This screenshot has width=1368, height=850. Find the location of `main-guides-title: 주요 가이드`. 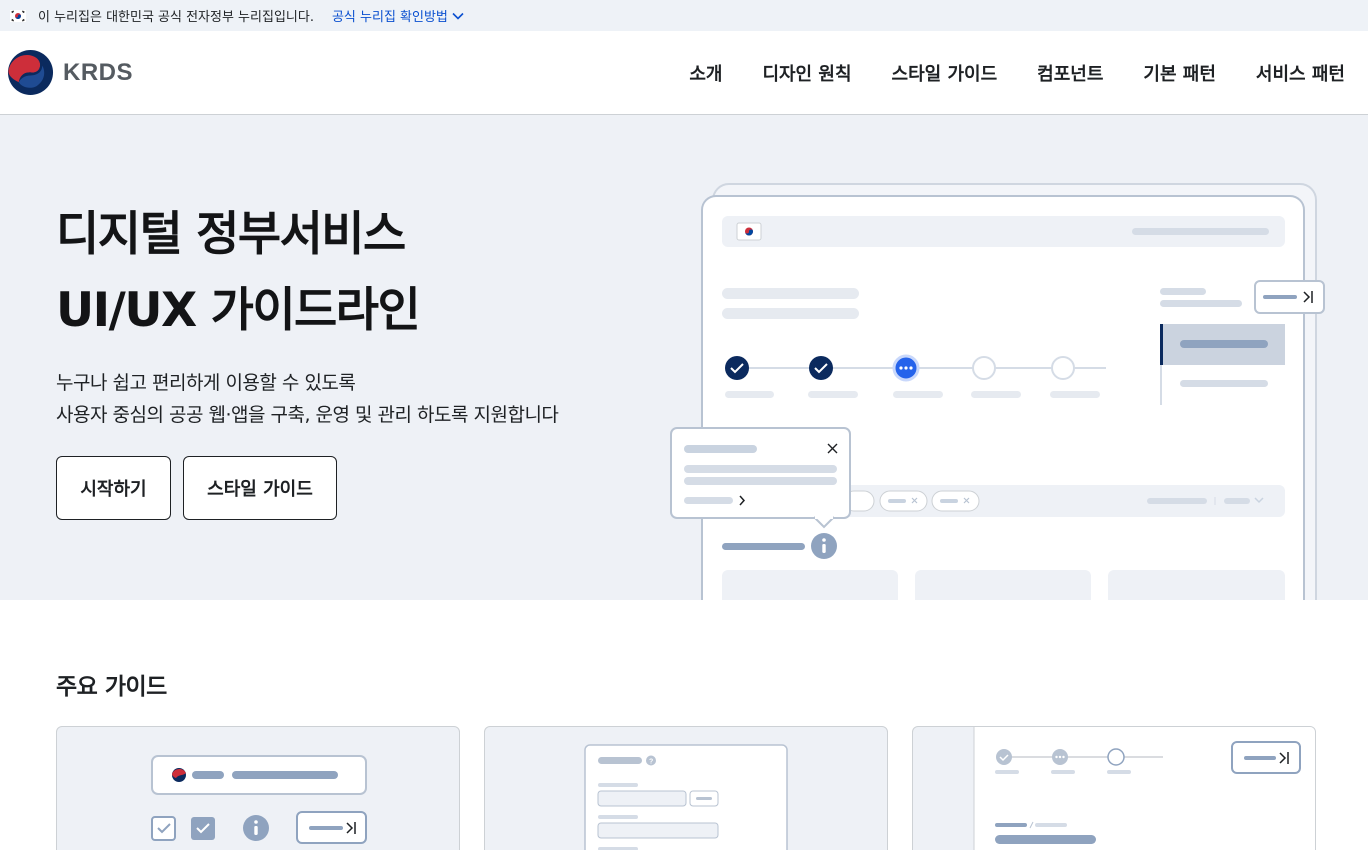

main-guides-title: 주요 가이드 is located at coordinates (111, 687).